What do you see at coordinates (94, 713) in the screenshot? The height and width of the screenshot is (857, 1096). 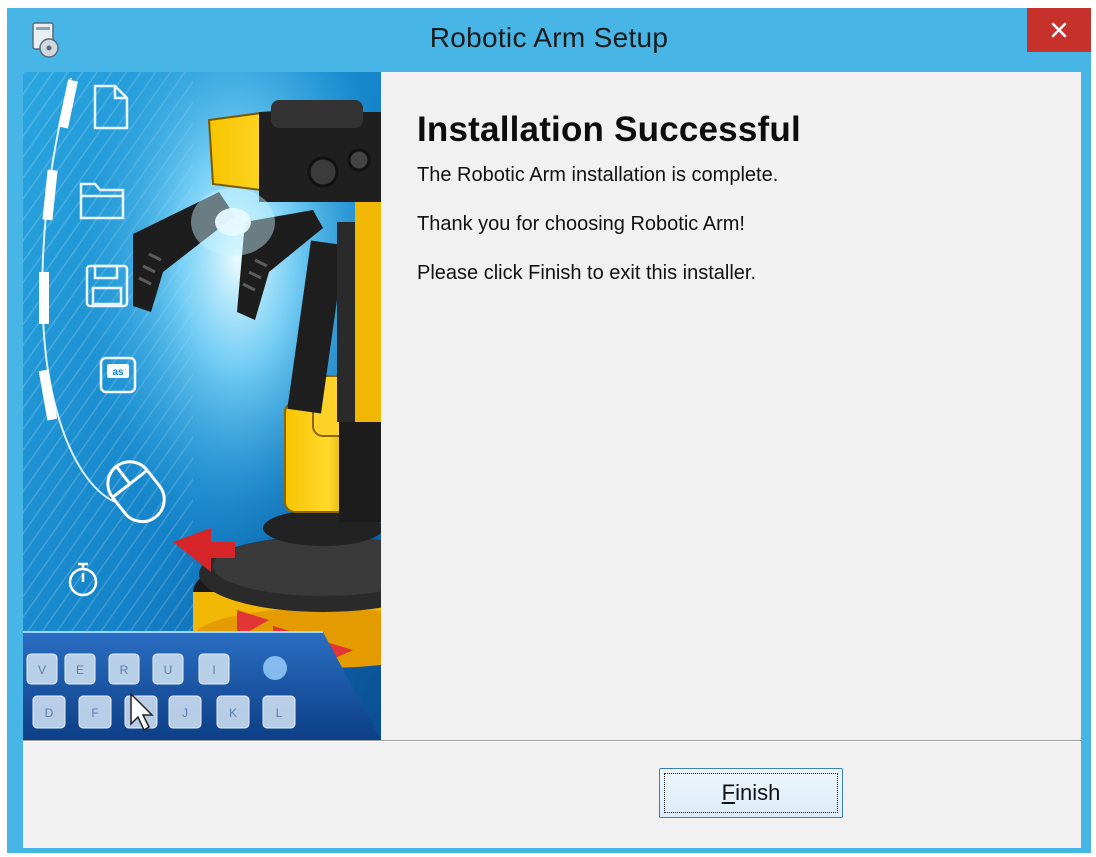 I see `svg-text: F` at bounding box center [94, 713].